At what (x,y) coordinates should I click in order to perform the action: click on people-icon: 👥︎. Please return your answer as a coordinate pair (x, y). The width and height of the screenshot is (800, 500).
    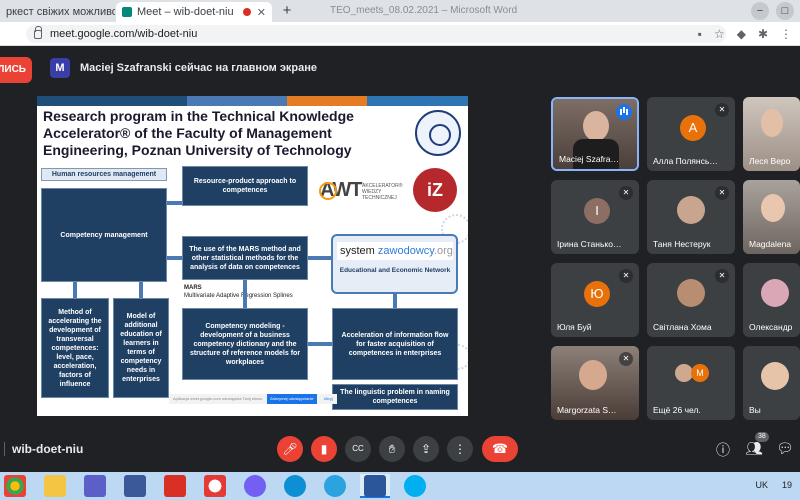
    Looking at the image, I should click on (754, 448).